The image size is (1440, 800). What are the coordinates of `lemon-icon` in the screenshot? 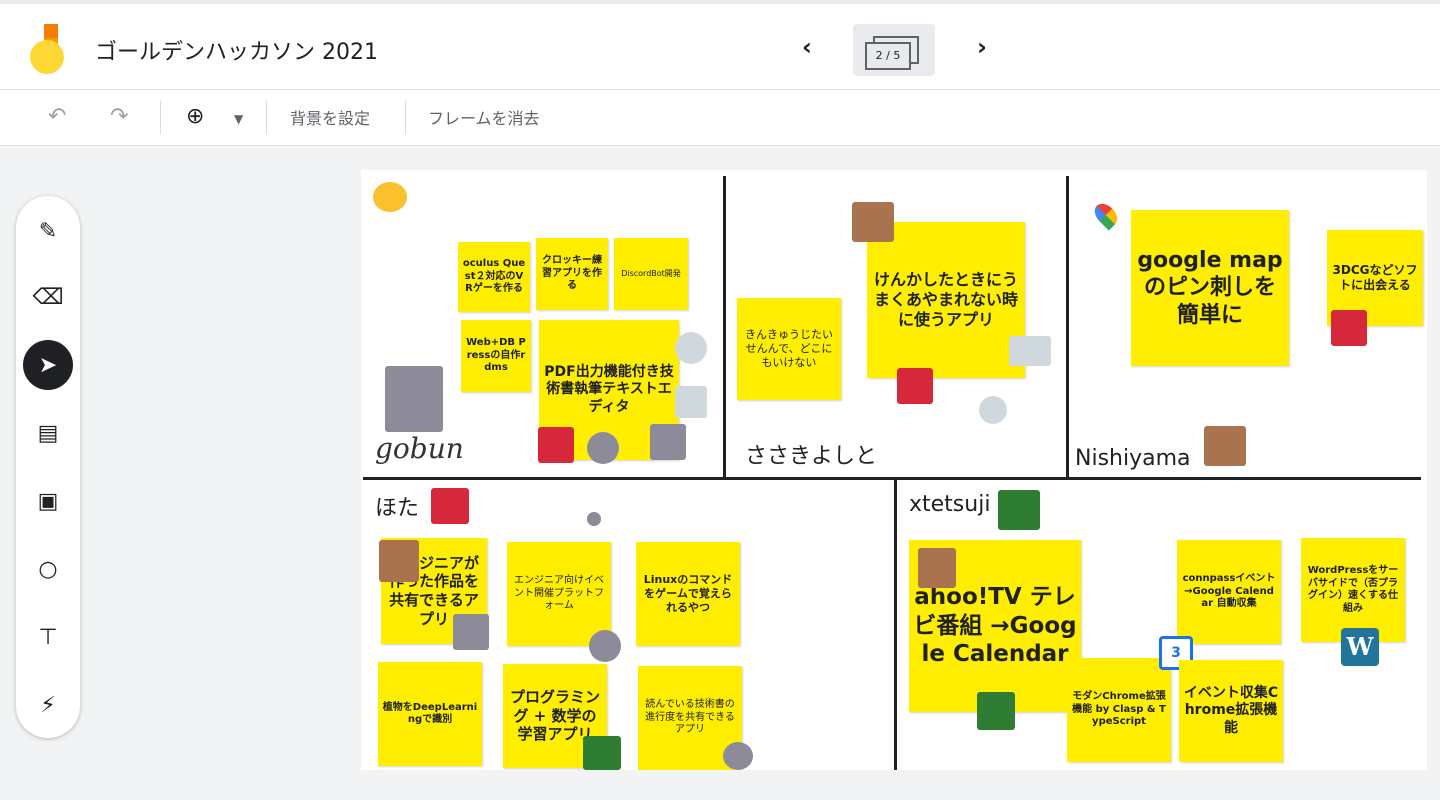 It's located at (390, 197).